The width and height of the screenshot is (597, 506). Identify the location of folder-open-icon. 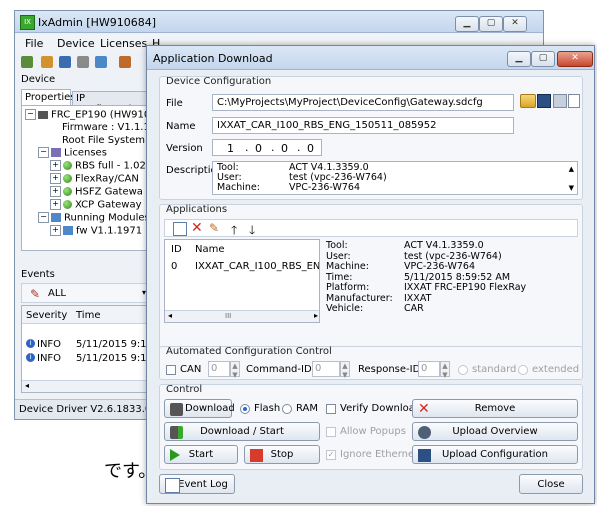
(528, 101).